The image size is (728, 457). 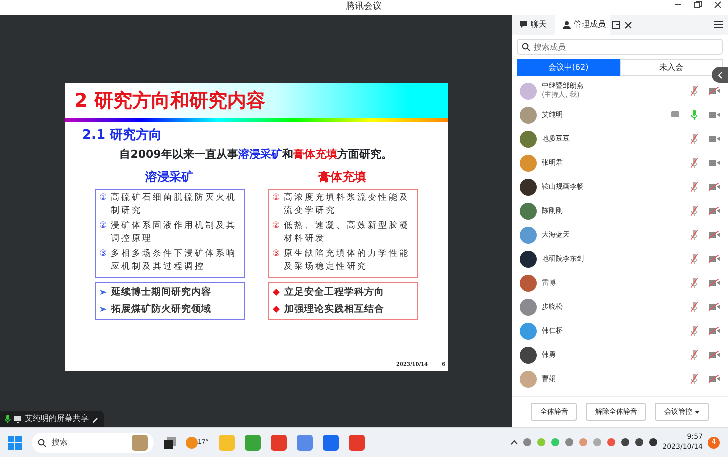 I want to click on item-text: 原生缺陷充填体的力学性能及采场稳定性研究, so click(x=348, y=261).